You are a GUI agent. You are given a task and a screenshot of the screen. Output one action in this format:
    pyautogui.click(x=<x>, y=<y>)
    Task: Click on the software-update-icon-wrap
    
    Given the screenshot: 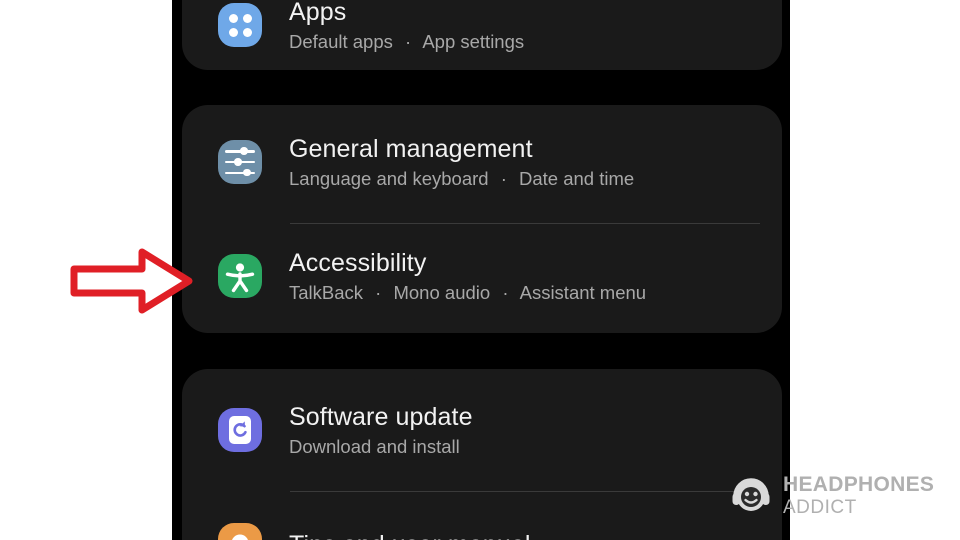 What is the action you would take?
    pyautogui.click(x=240, y=430)
    